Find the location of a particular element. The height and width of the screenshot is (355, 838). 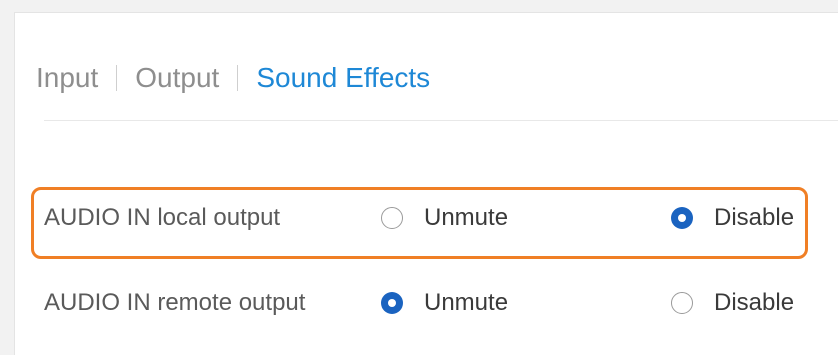

setting-label: AUDIO IN remote output is located at coordinates (175, 302).